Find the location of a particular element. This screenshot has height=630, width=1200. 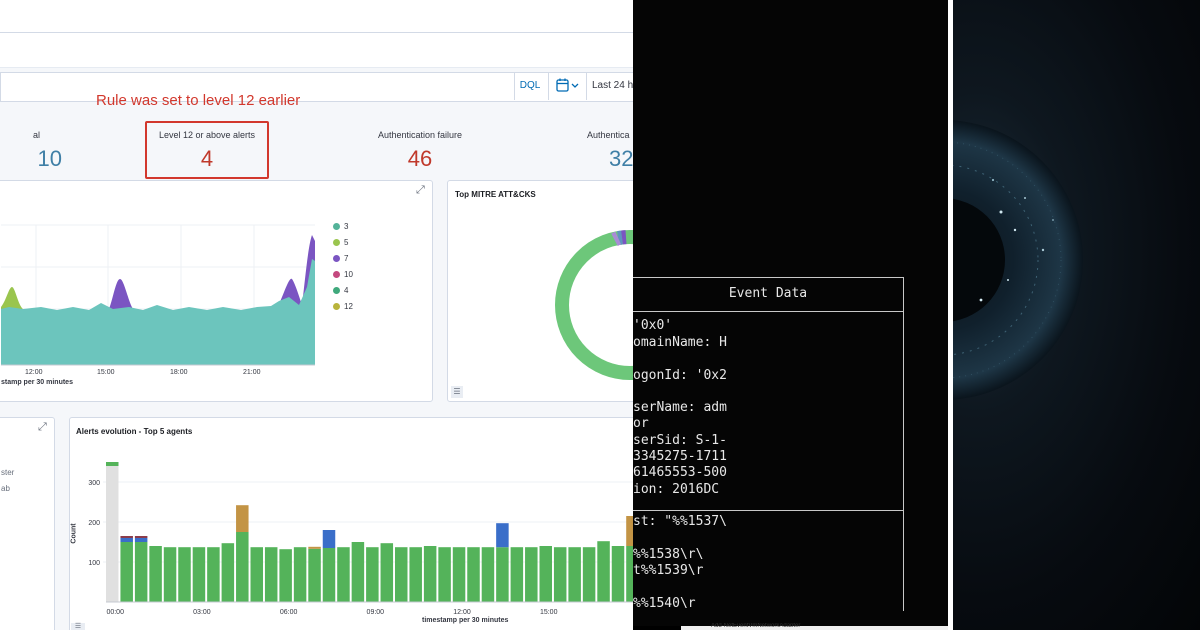

x-tick-label: 12:00 is located at coordinates (462, 612).